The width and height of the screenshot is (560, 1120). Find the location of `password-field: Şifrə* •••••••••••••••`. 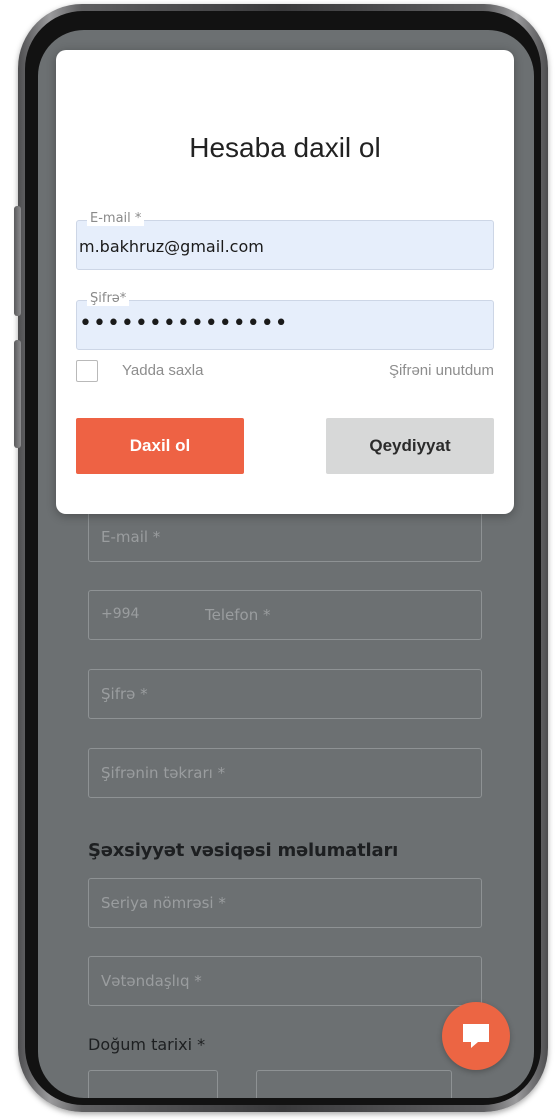

password-field: Şifrə* ••••••••••••••• is located at coordinates (285, 321).